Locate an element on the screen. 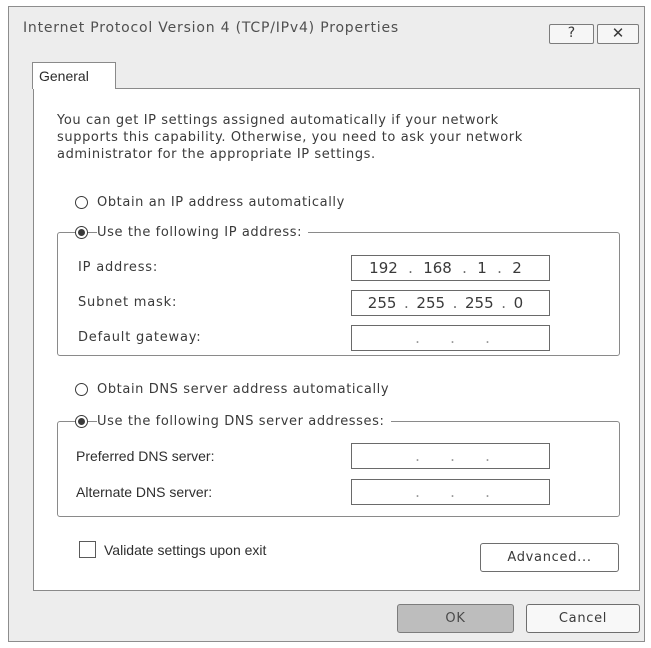  ip-manual-label: Use the following IP address: is located at coordinates (203, 232).